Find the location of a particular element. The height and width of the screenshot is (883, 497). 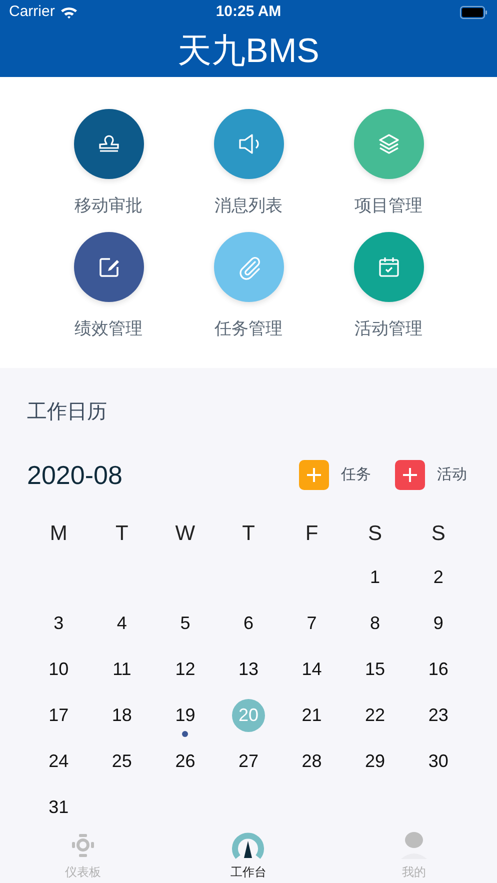

day-number: 3 is located at coordinates (59, 623).